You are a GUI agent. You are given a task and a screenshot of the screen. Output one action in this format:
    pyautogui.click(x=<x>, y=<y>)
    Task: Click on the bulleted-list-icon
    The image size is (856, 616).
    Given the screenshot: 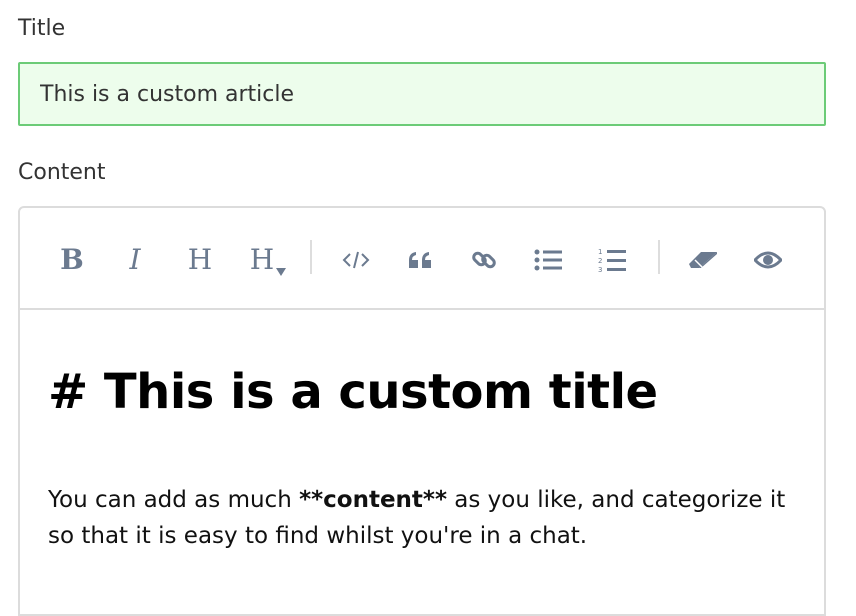 What is the action you would take?
    pyautogui.click(x=548, y=260)
    